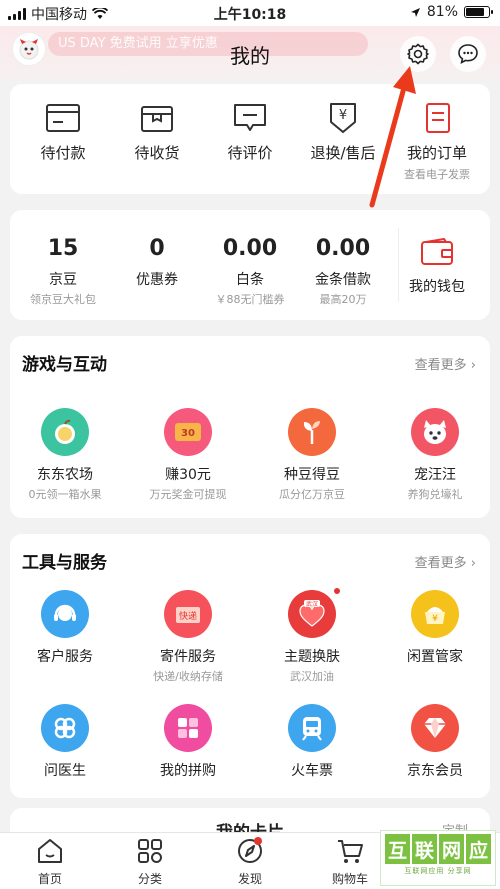  Describe the element at coordinates (312, 676) in the screenshot. I see `item-sub: 武汉加油` at that location.